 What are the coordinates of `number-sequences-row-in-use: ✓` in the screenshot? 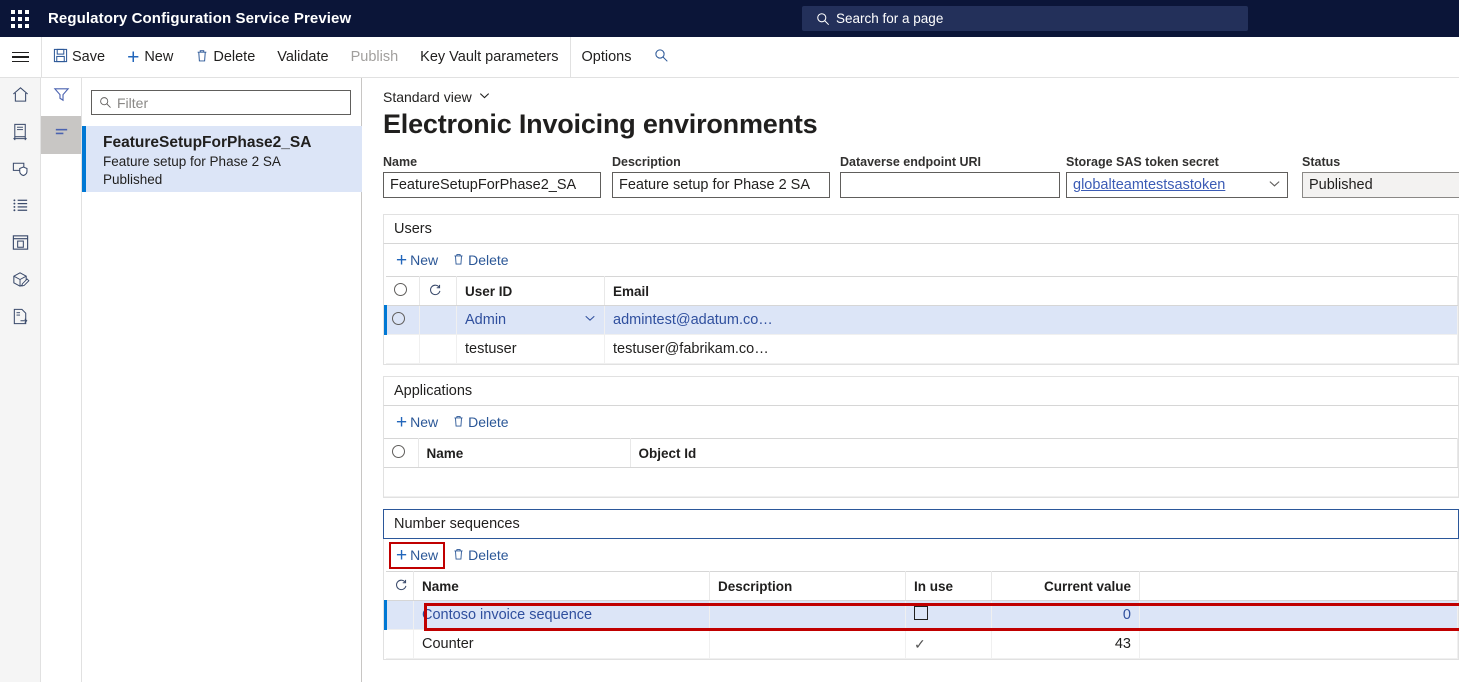 It's located at (948, 644).